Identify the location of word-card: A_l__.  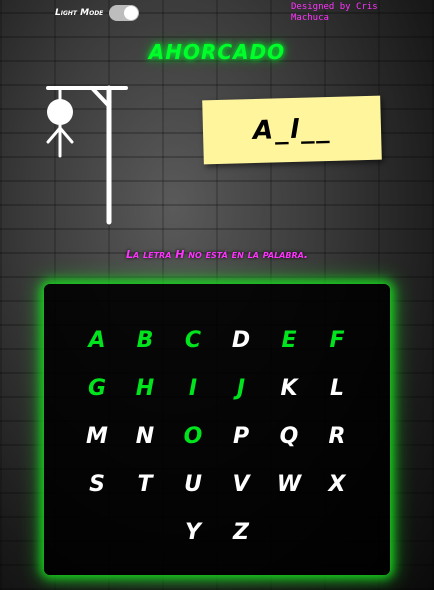
(292, 130).